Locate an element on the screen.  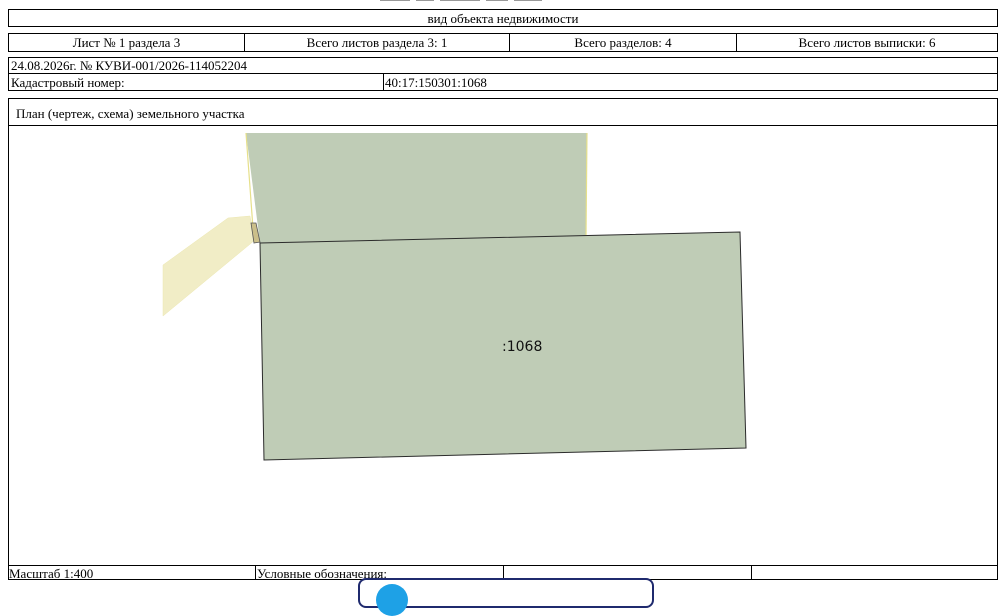
overlay-badge is located at coordinates (506, 597).